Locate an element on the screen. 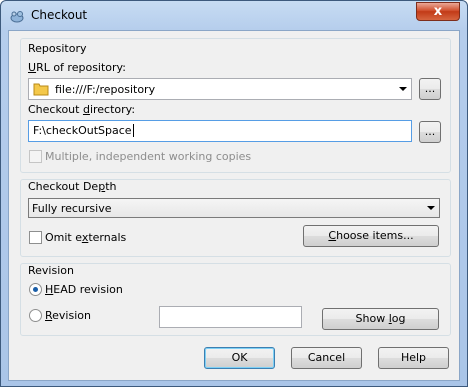  revision-radio is located at coordinates (35, 315).